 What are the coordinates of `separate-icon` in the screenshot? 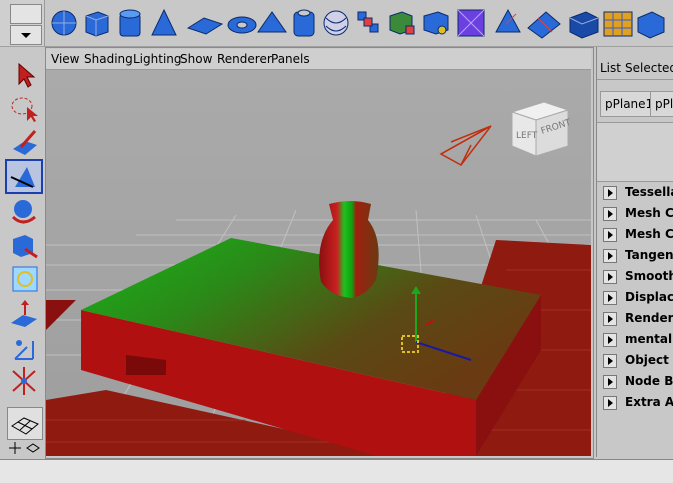 It's located at (402, 23).